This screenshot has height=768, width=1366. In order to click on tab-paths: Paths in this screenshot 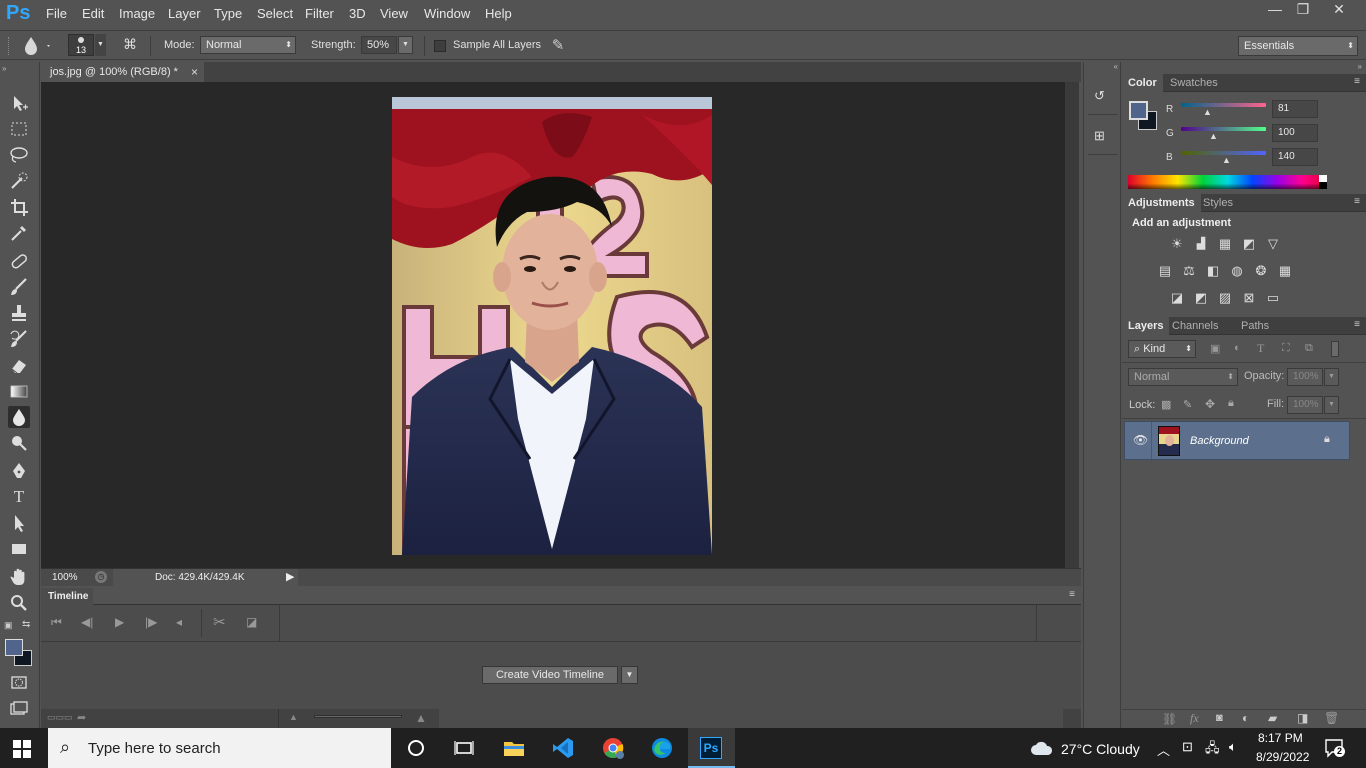, I will do `click(1255, 326)`.